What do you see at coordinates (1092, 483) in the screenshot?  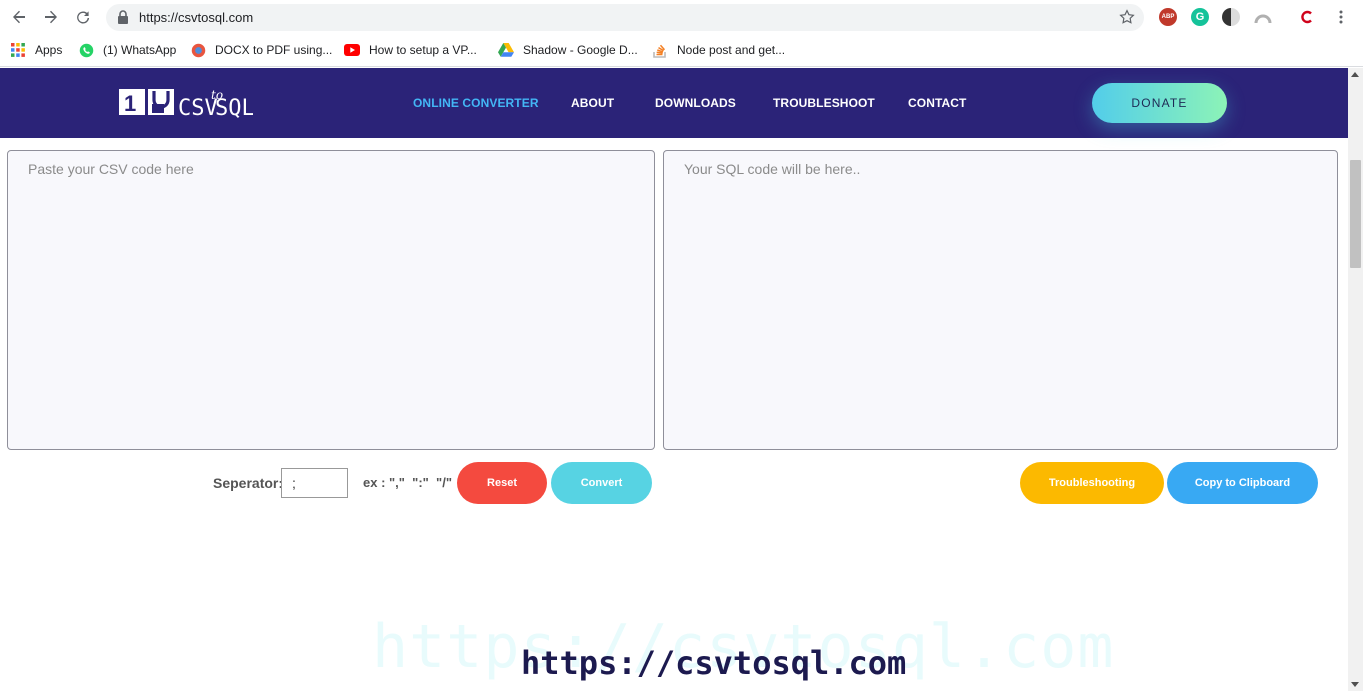 I see `troubleshooting-button: Troubleshooting` at bounding box center [1092, 483].